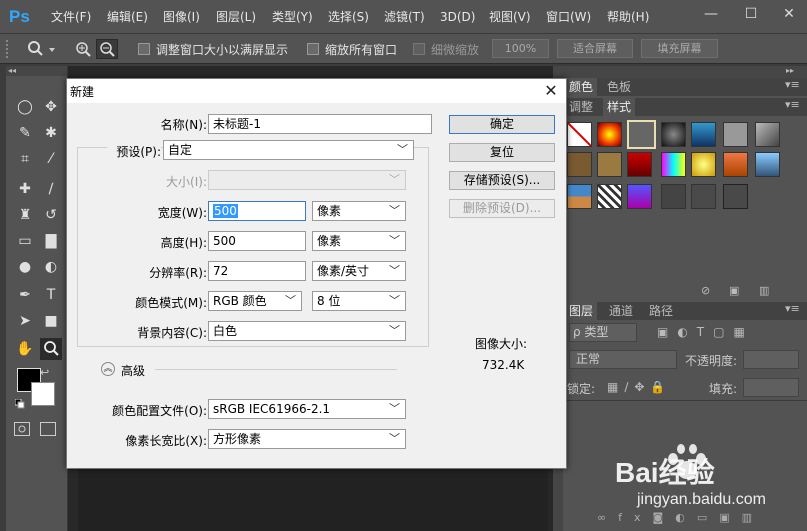 This screenshot has width=807, height=531. I want to click on scrubby-checkbox, so click(419, 49).